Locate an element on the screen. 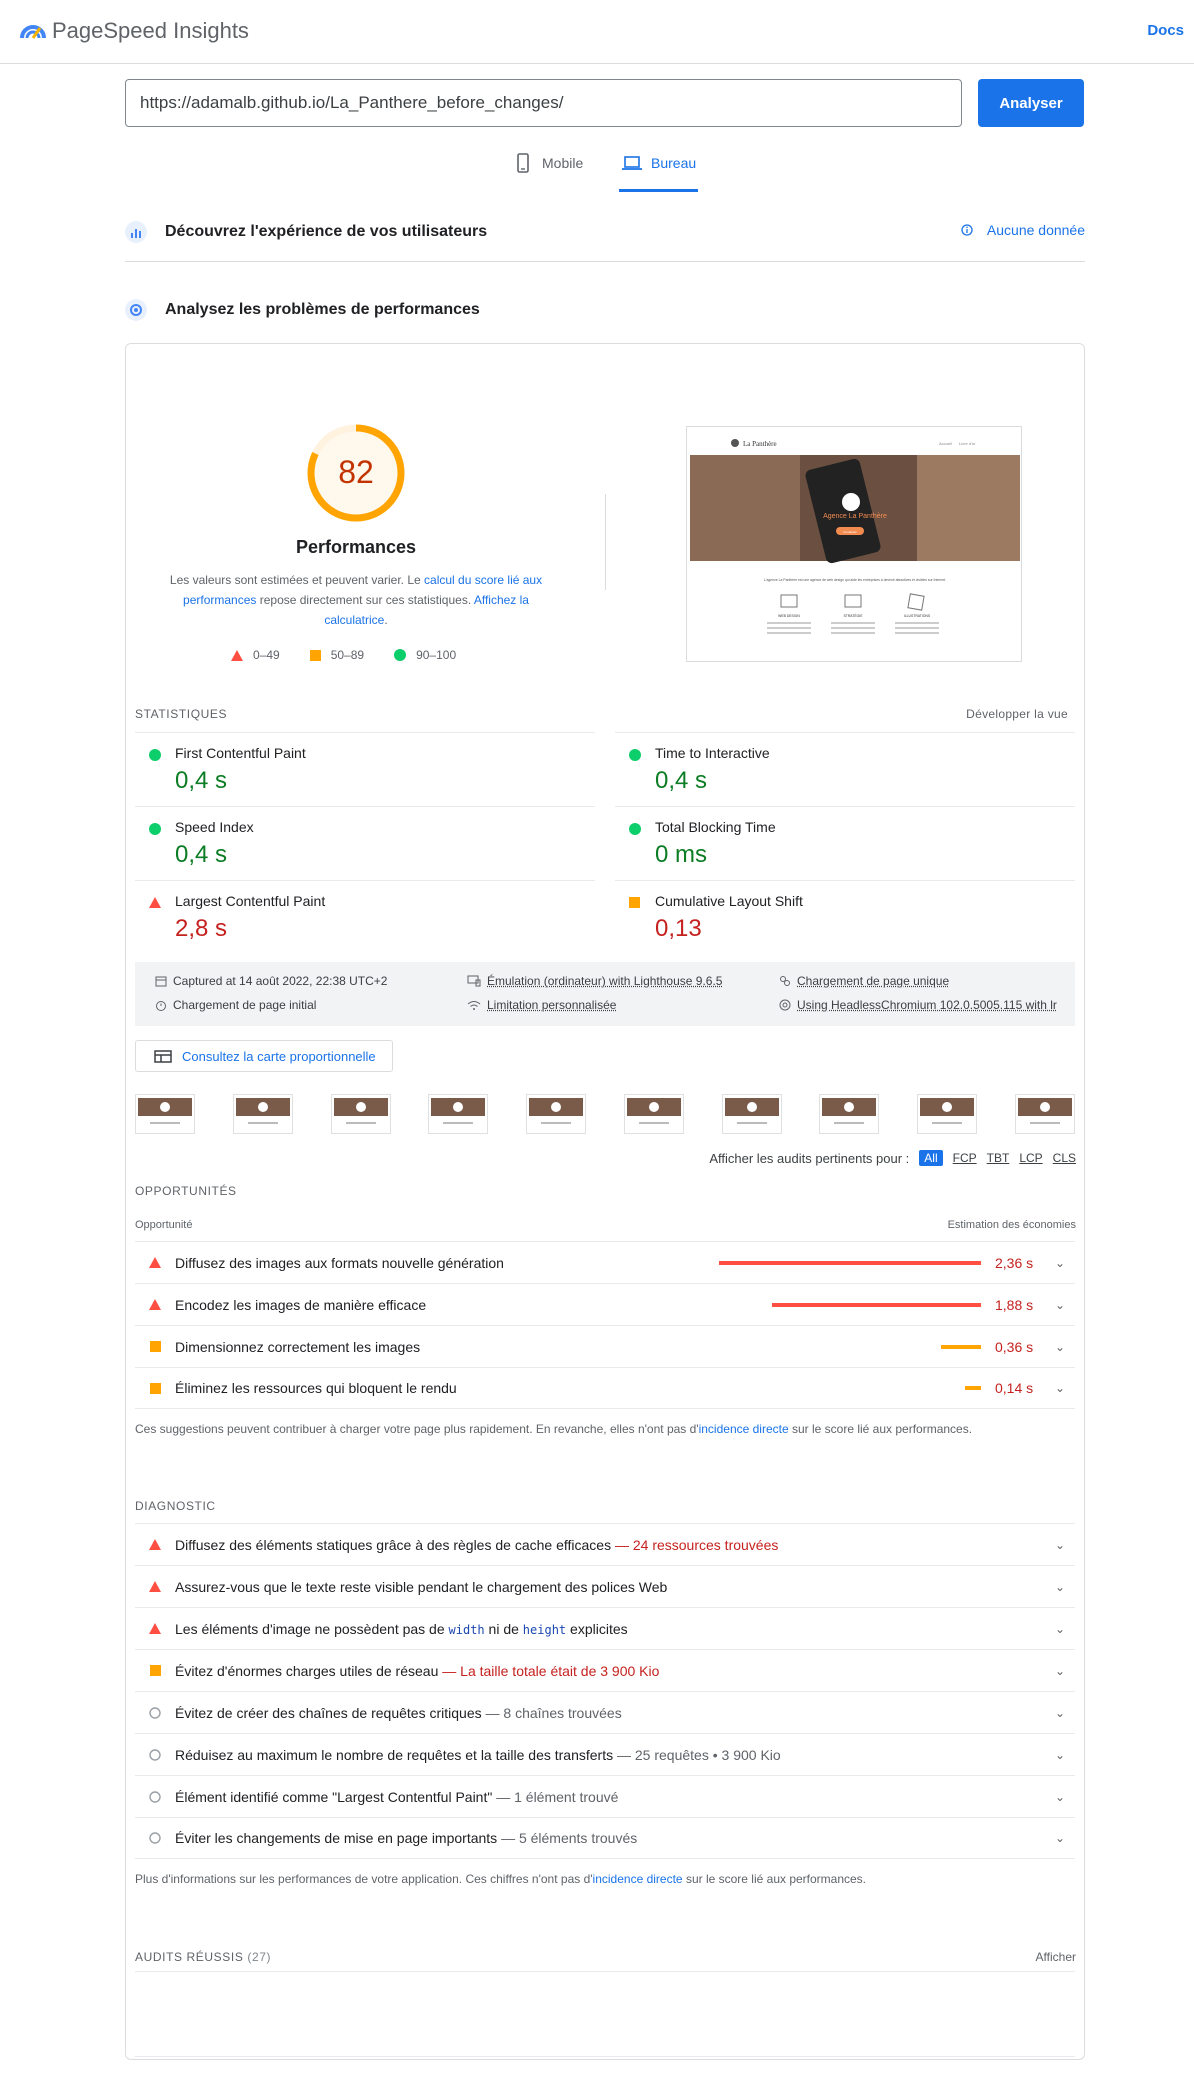 This screenshot has height=2078, width=1194. metrics-title: STATISTIQUES is located at coordinates (181, 714).